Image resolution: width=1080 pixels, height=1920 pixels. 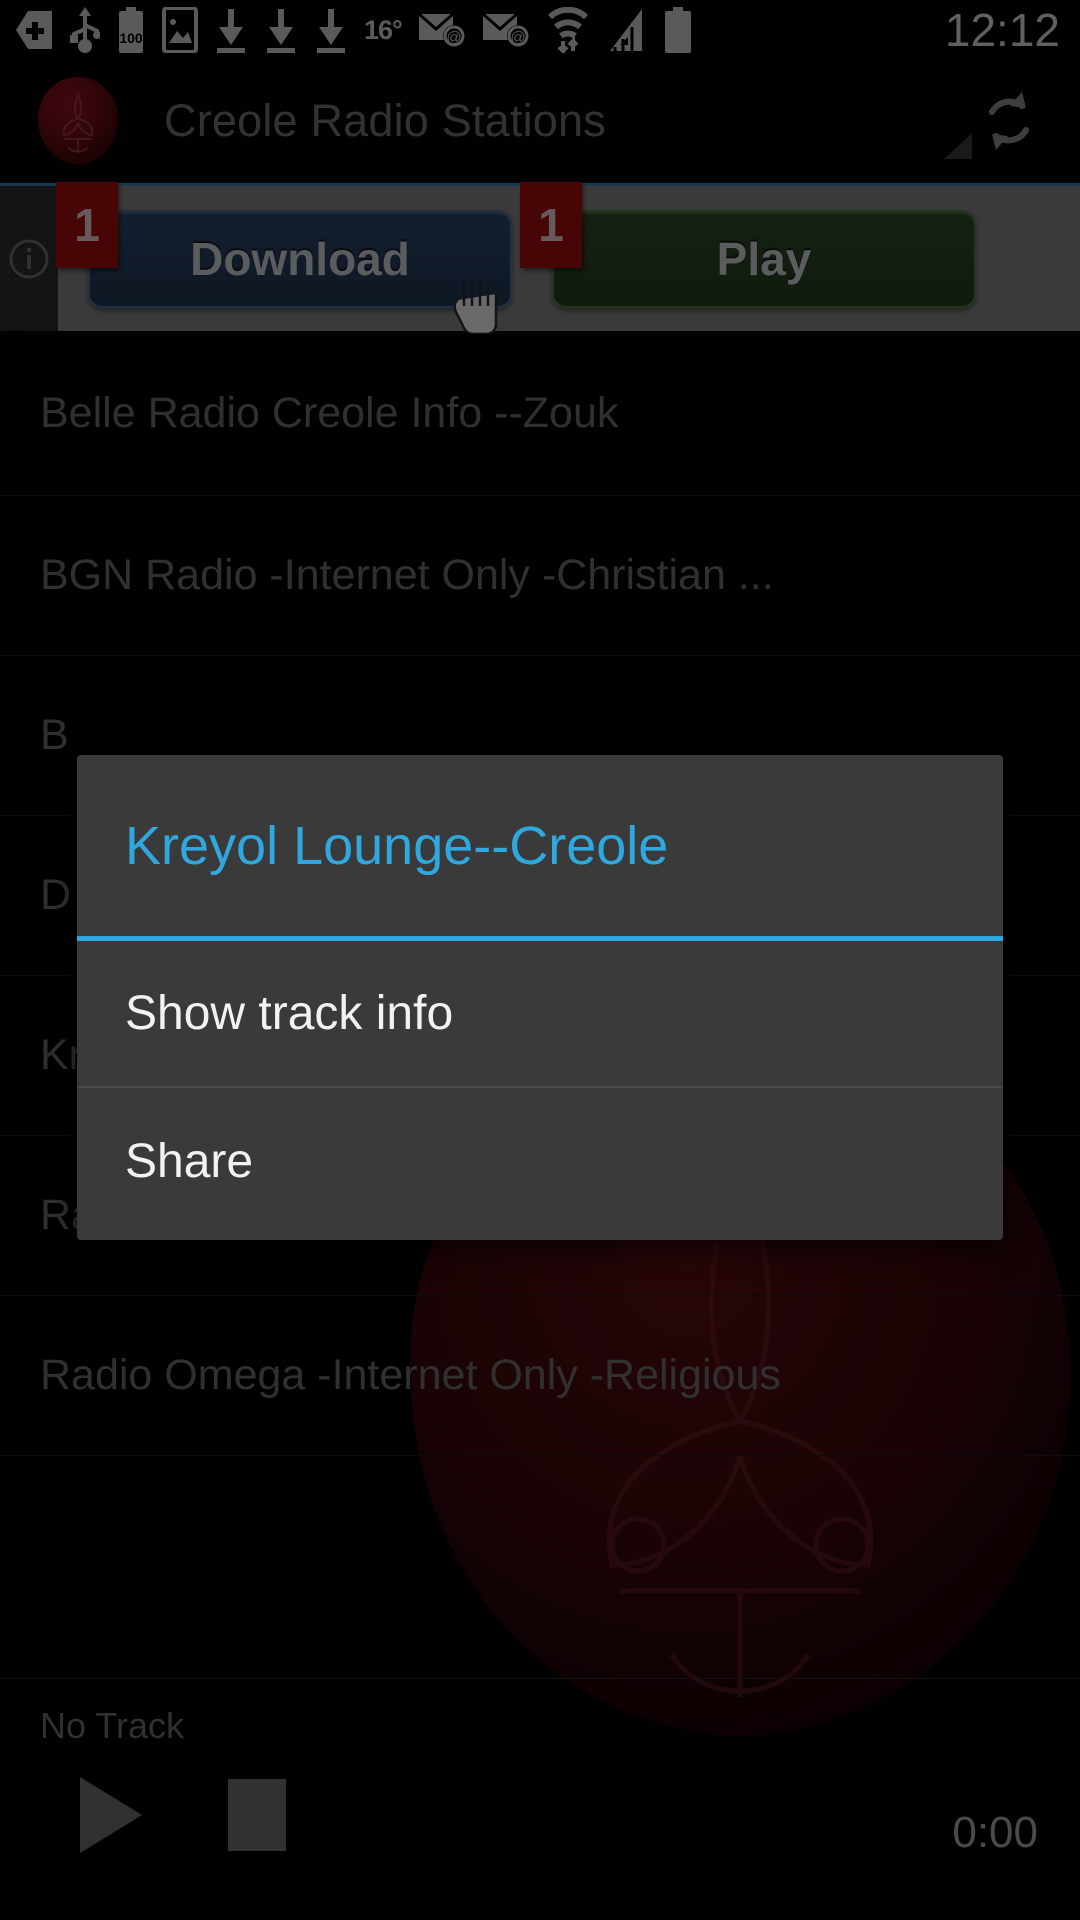 What do you see at coordinates (540, 1161) in the screenshot?
I see `menu-item-share: Share` at bounding box center [540, 1161].